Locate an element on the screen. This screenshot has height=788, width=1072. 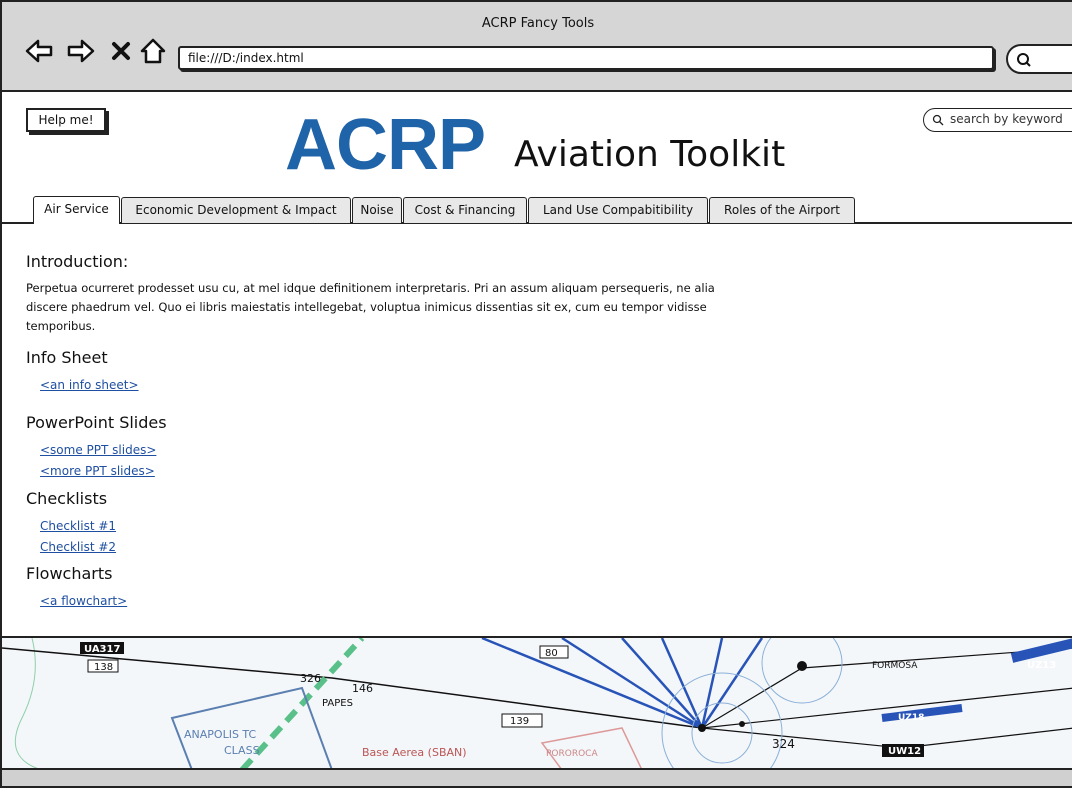
ppt-heading: PowerPoint Slides is located at coordinates (96, 422).